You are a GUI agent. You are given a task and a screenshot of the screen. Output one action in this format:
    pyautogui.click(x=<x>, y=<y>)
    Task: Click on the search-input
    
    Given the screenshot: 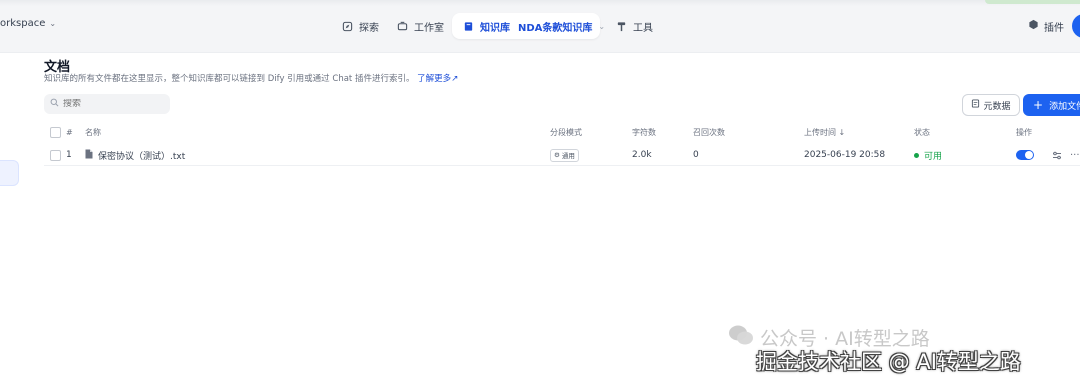 What is the action you would take?
    pyautogui.click(x=113, y=104)
    